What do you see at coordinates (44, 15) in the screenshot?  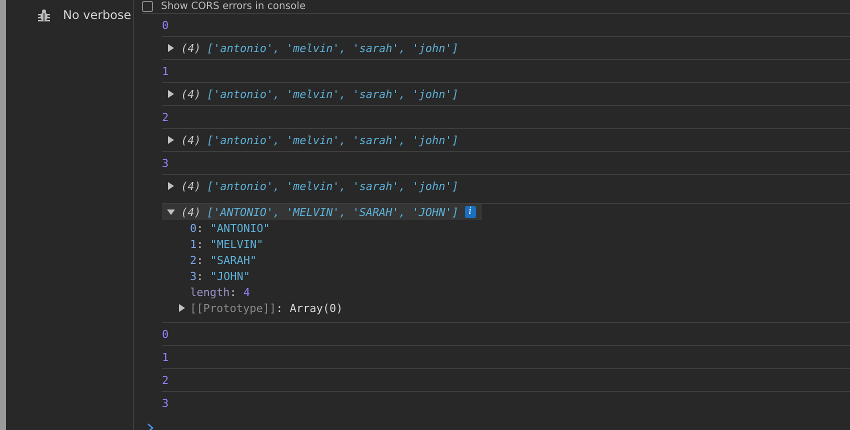 I see `bug-icon` at bounding box center [44, 15].